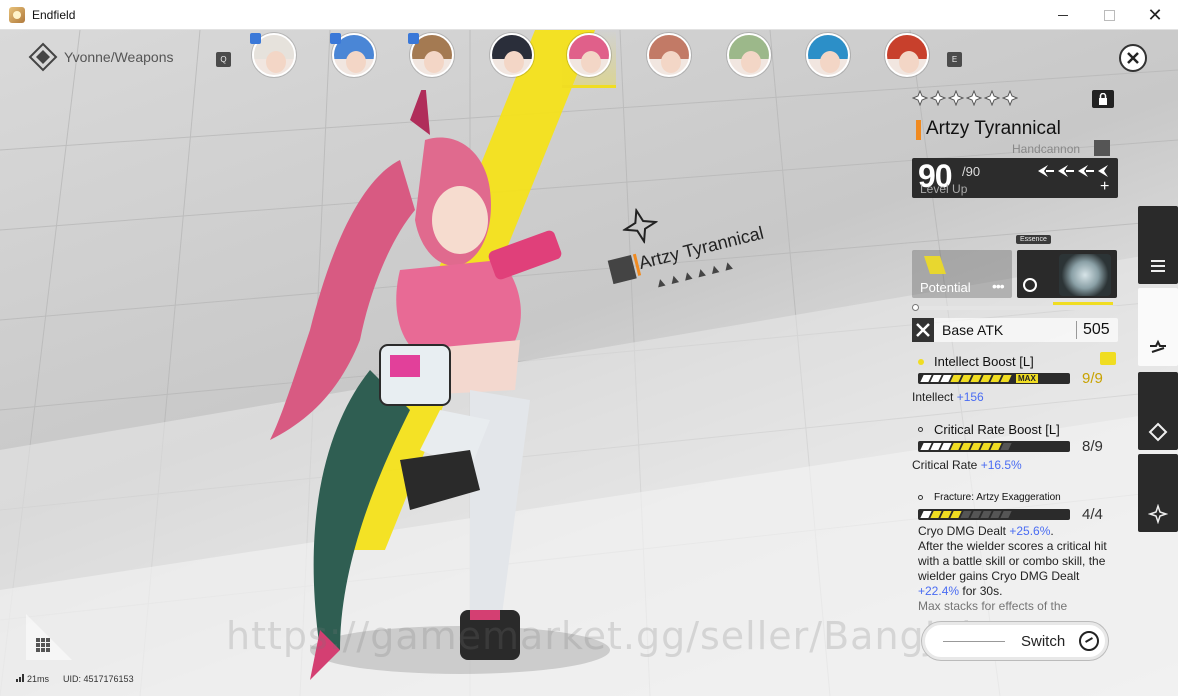 This screenshot has width=1178, height=696. What do you see at coordinates (945, 287) in the screenshot?
I see `potential-label: Potential` at bounding box center [945, 287].